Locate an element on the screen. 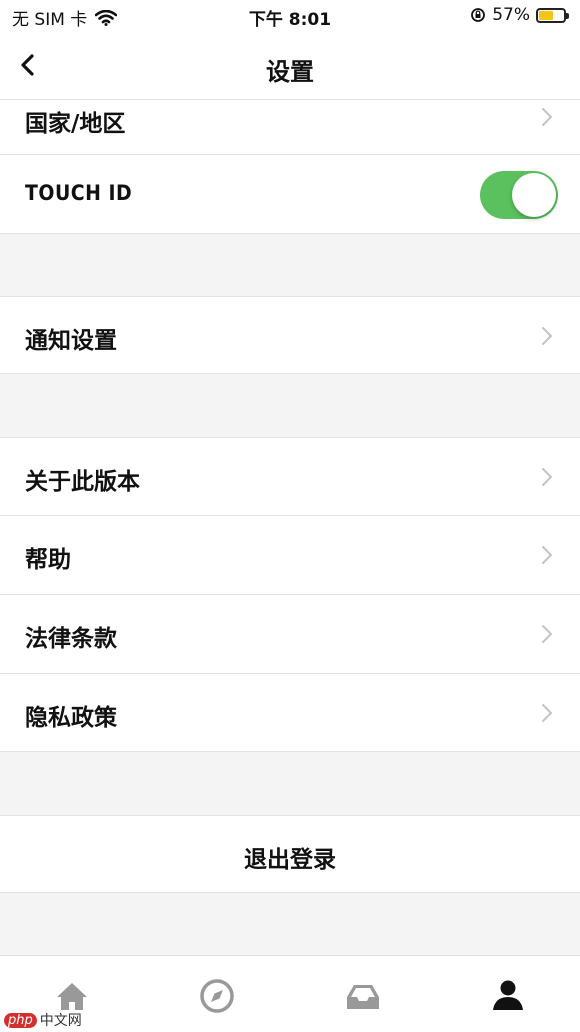 This screenshot has height=1032, width=580. toggle-knob is located at coordinates (534, 195).